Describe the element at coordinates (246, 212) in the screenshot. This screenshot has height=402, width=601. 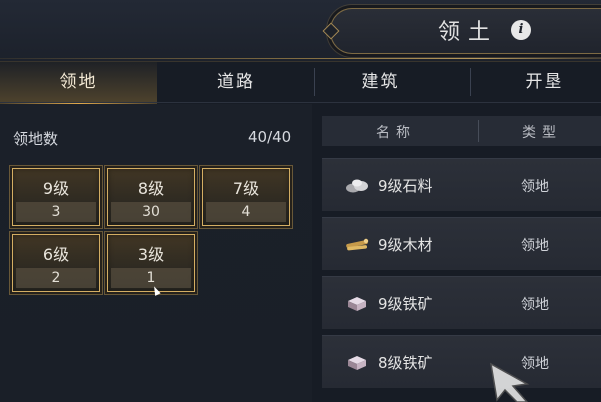
I see `level-tile-count: 4` at that location.